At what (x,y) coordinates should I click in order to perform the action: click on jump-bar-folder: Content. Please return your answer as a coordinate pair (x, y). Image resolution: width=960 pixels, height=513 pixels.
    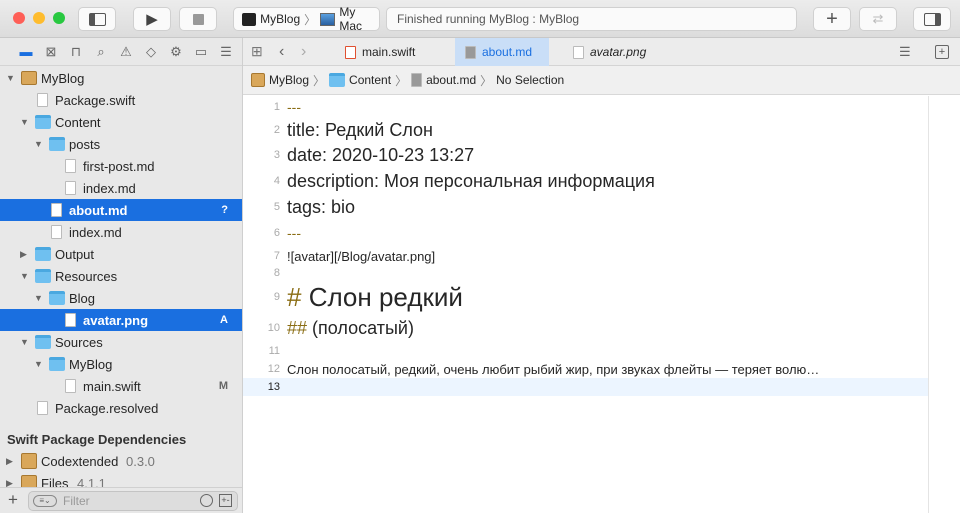
    Looking at the image, I should click on (370, 80).